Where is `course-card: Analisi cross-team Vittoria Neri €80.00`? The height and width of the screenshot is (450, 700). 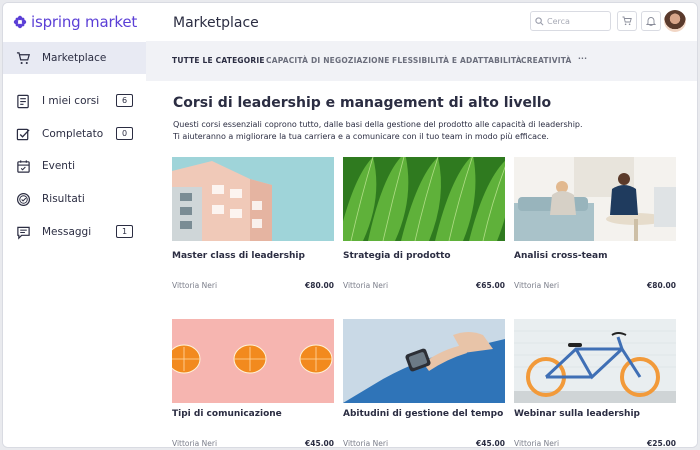 course-card: Analisi cross-team Vittoria Neri €80.00 is located at coordinates (595, 223).